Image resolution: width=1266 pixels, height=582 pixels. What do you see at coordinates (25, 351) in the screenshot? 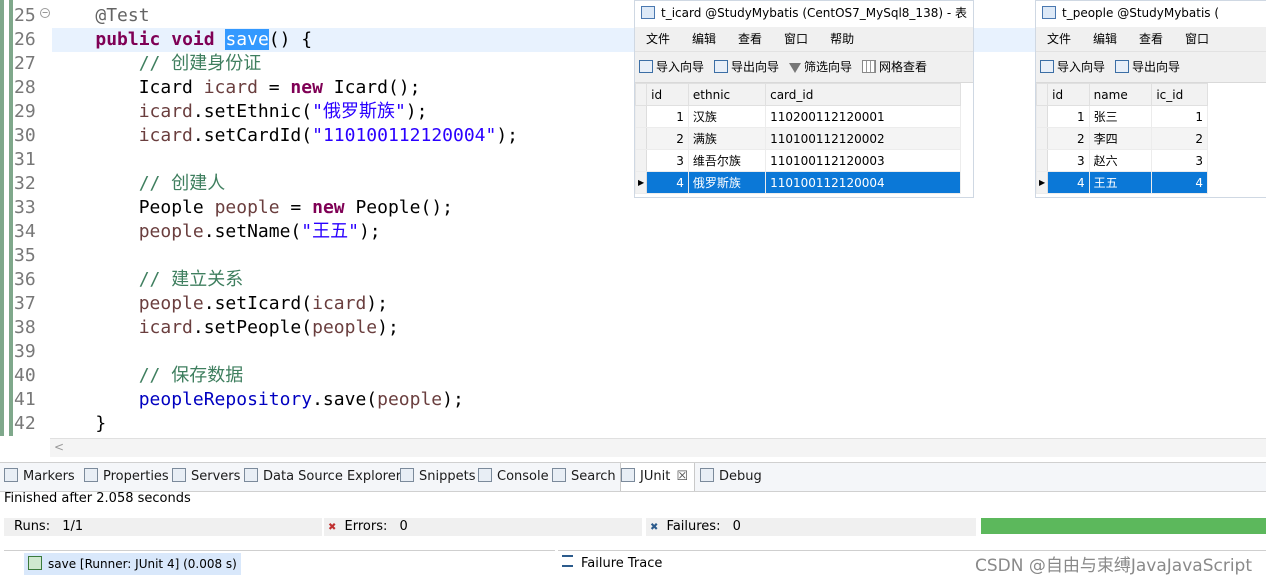
I see `line-number: 39` at bounding box center [25, 351].